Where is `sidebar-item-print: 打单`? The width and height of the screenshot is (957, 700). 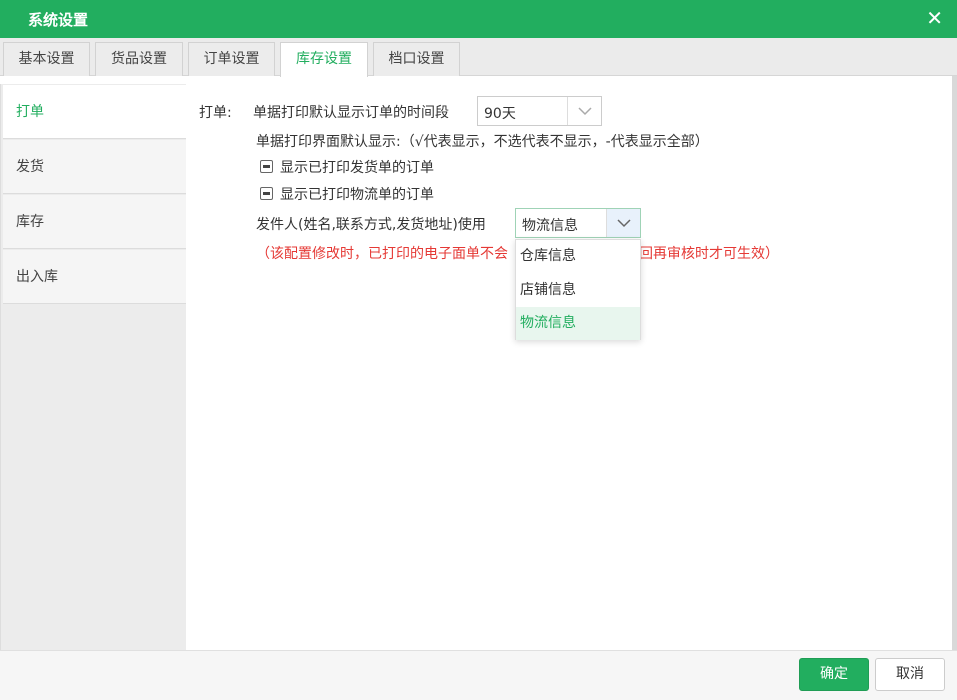 sidebar-item-print: 打单 is located at coordinates (95, 112).